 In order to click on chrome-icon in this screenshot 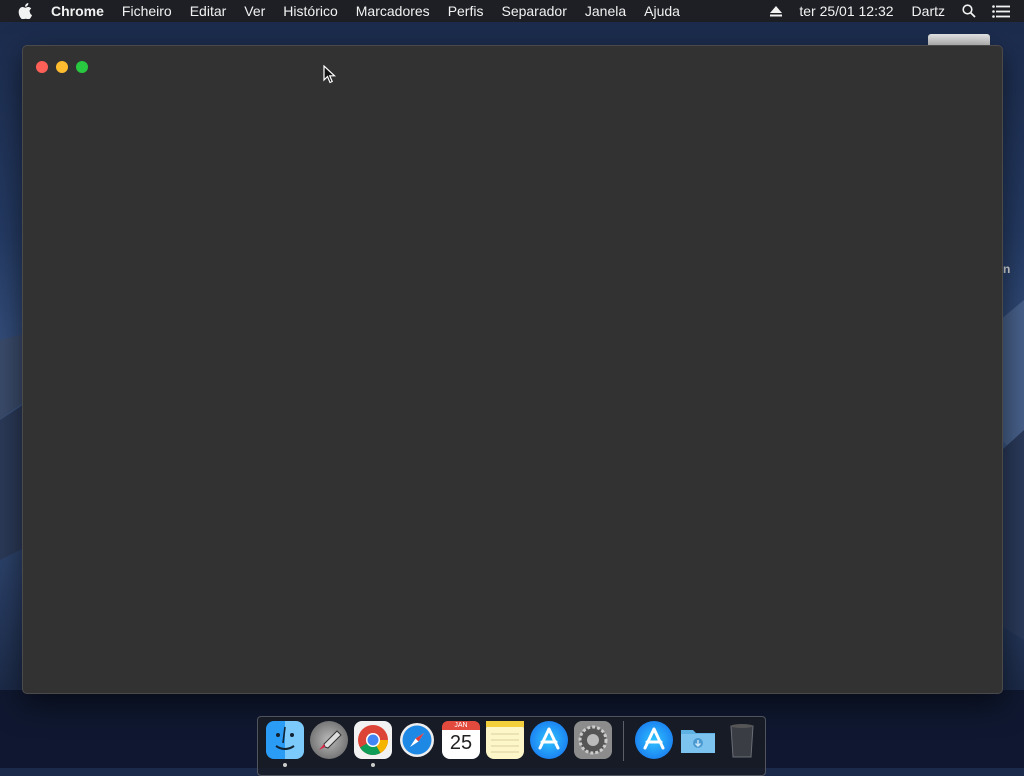, I will do `click(373, 744)`.